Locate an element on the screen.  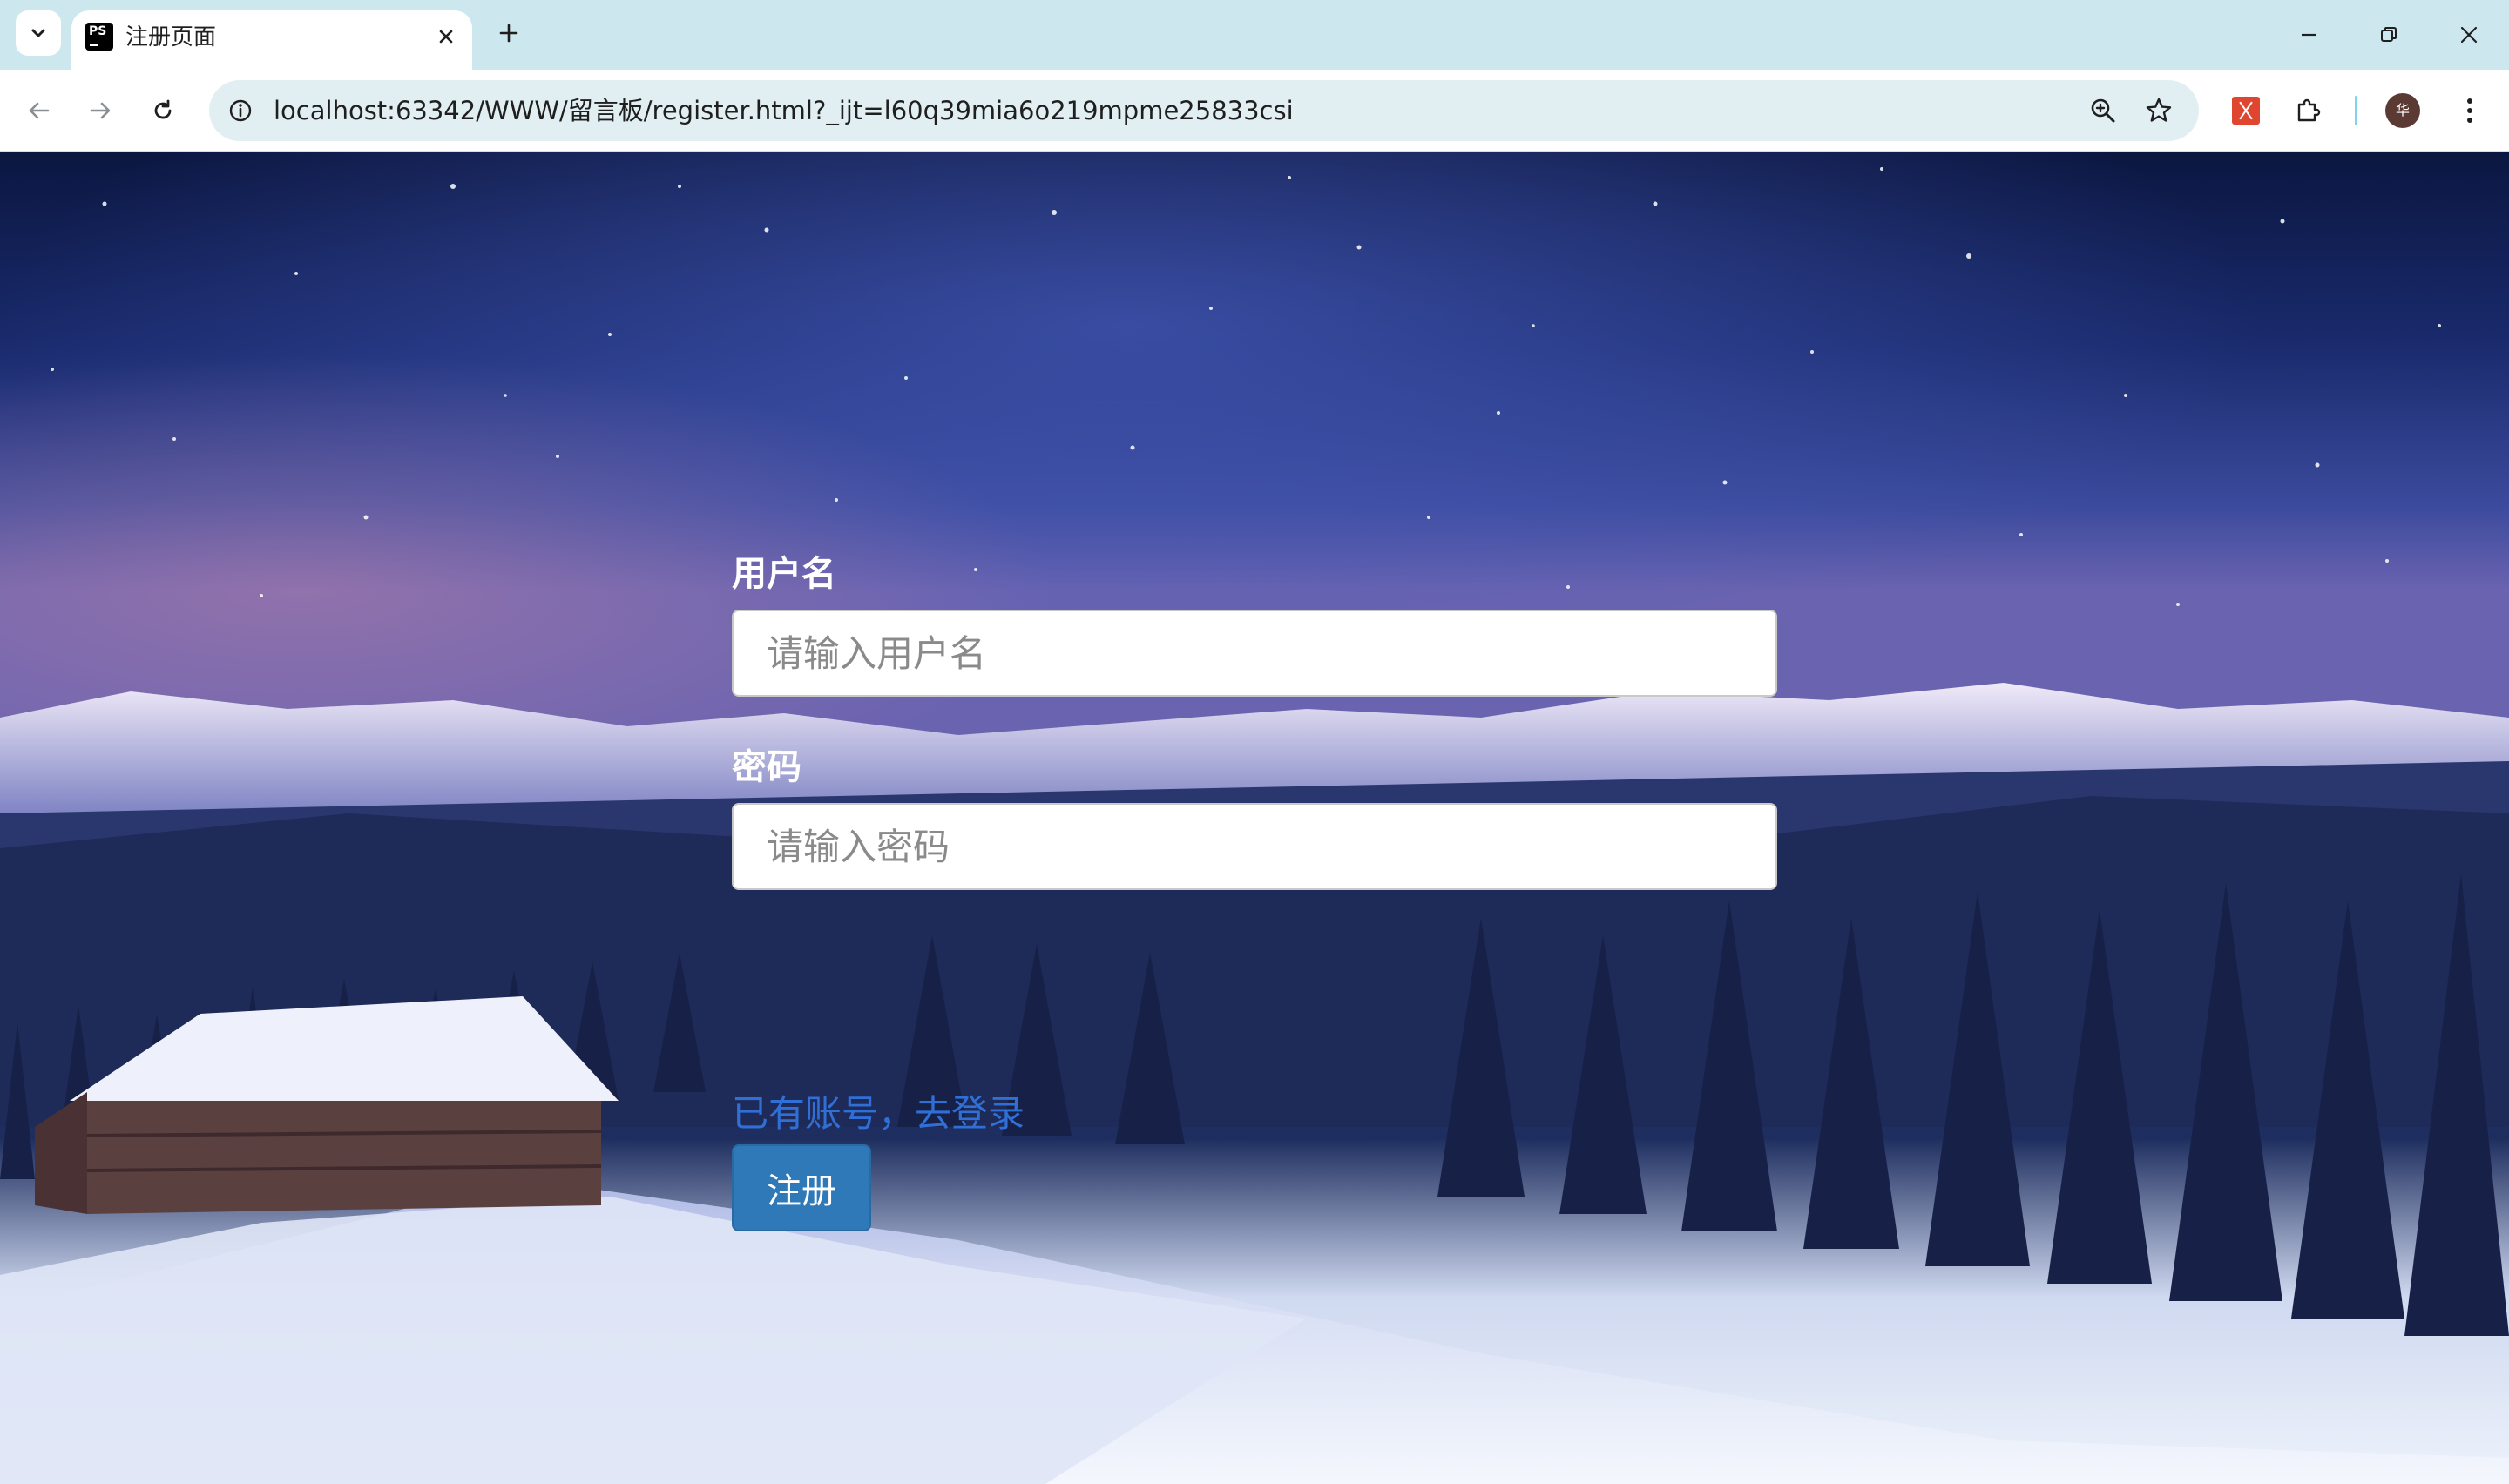
puzzle-icon is located at coordinates (2309, 110).